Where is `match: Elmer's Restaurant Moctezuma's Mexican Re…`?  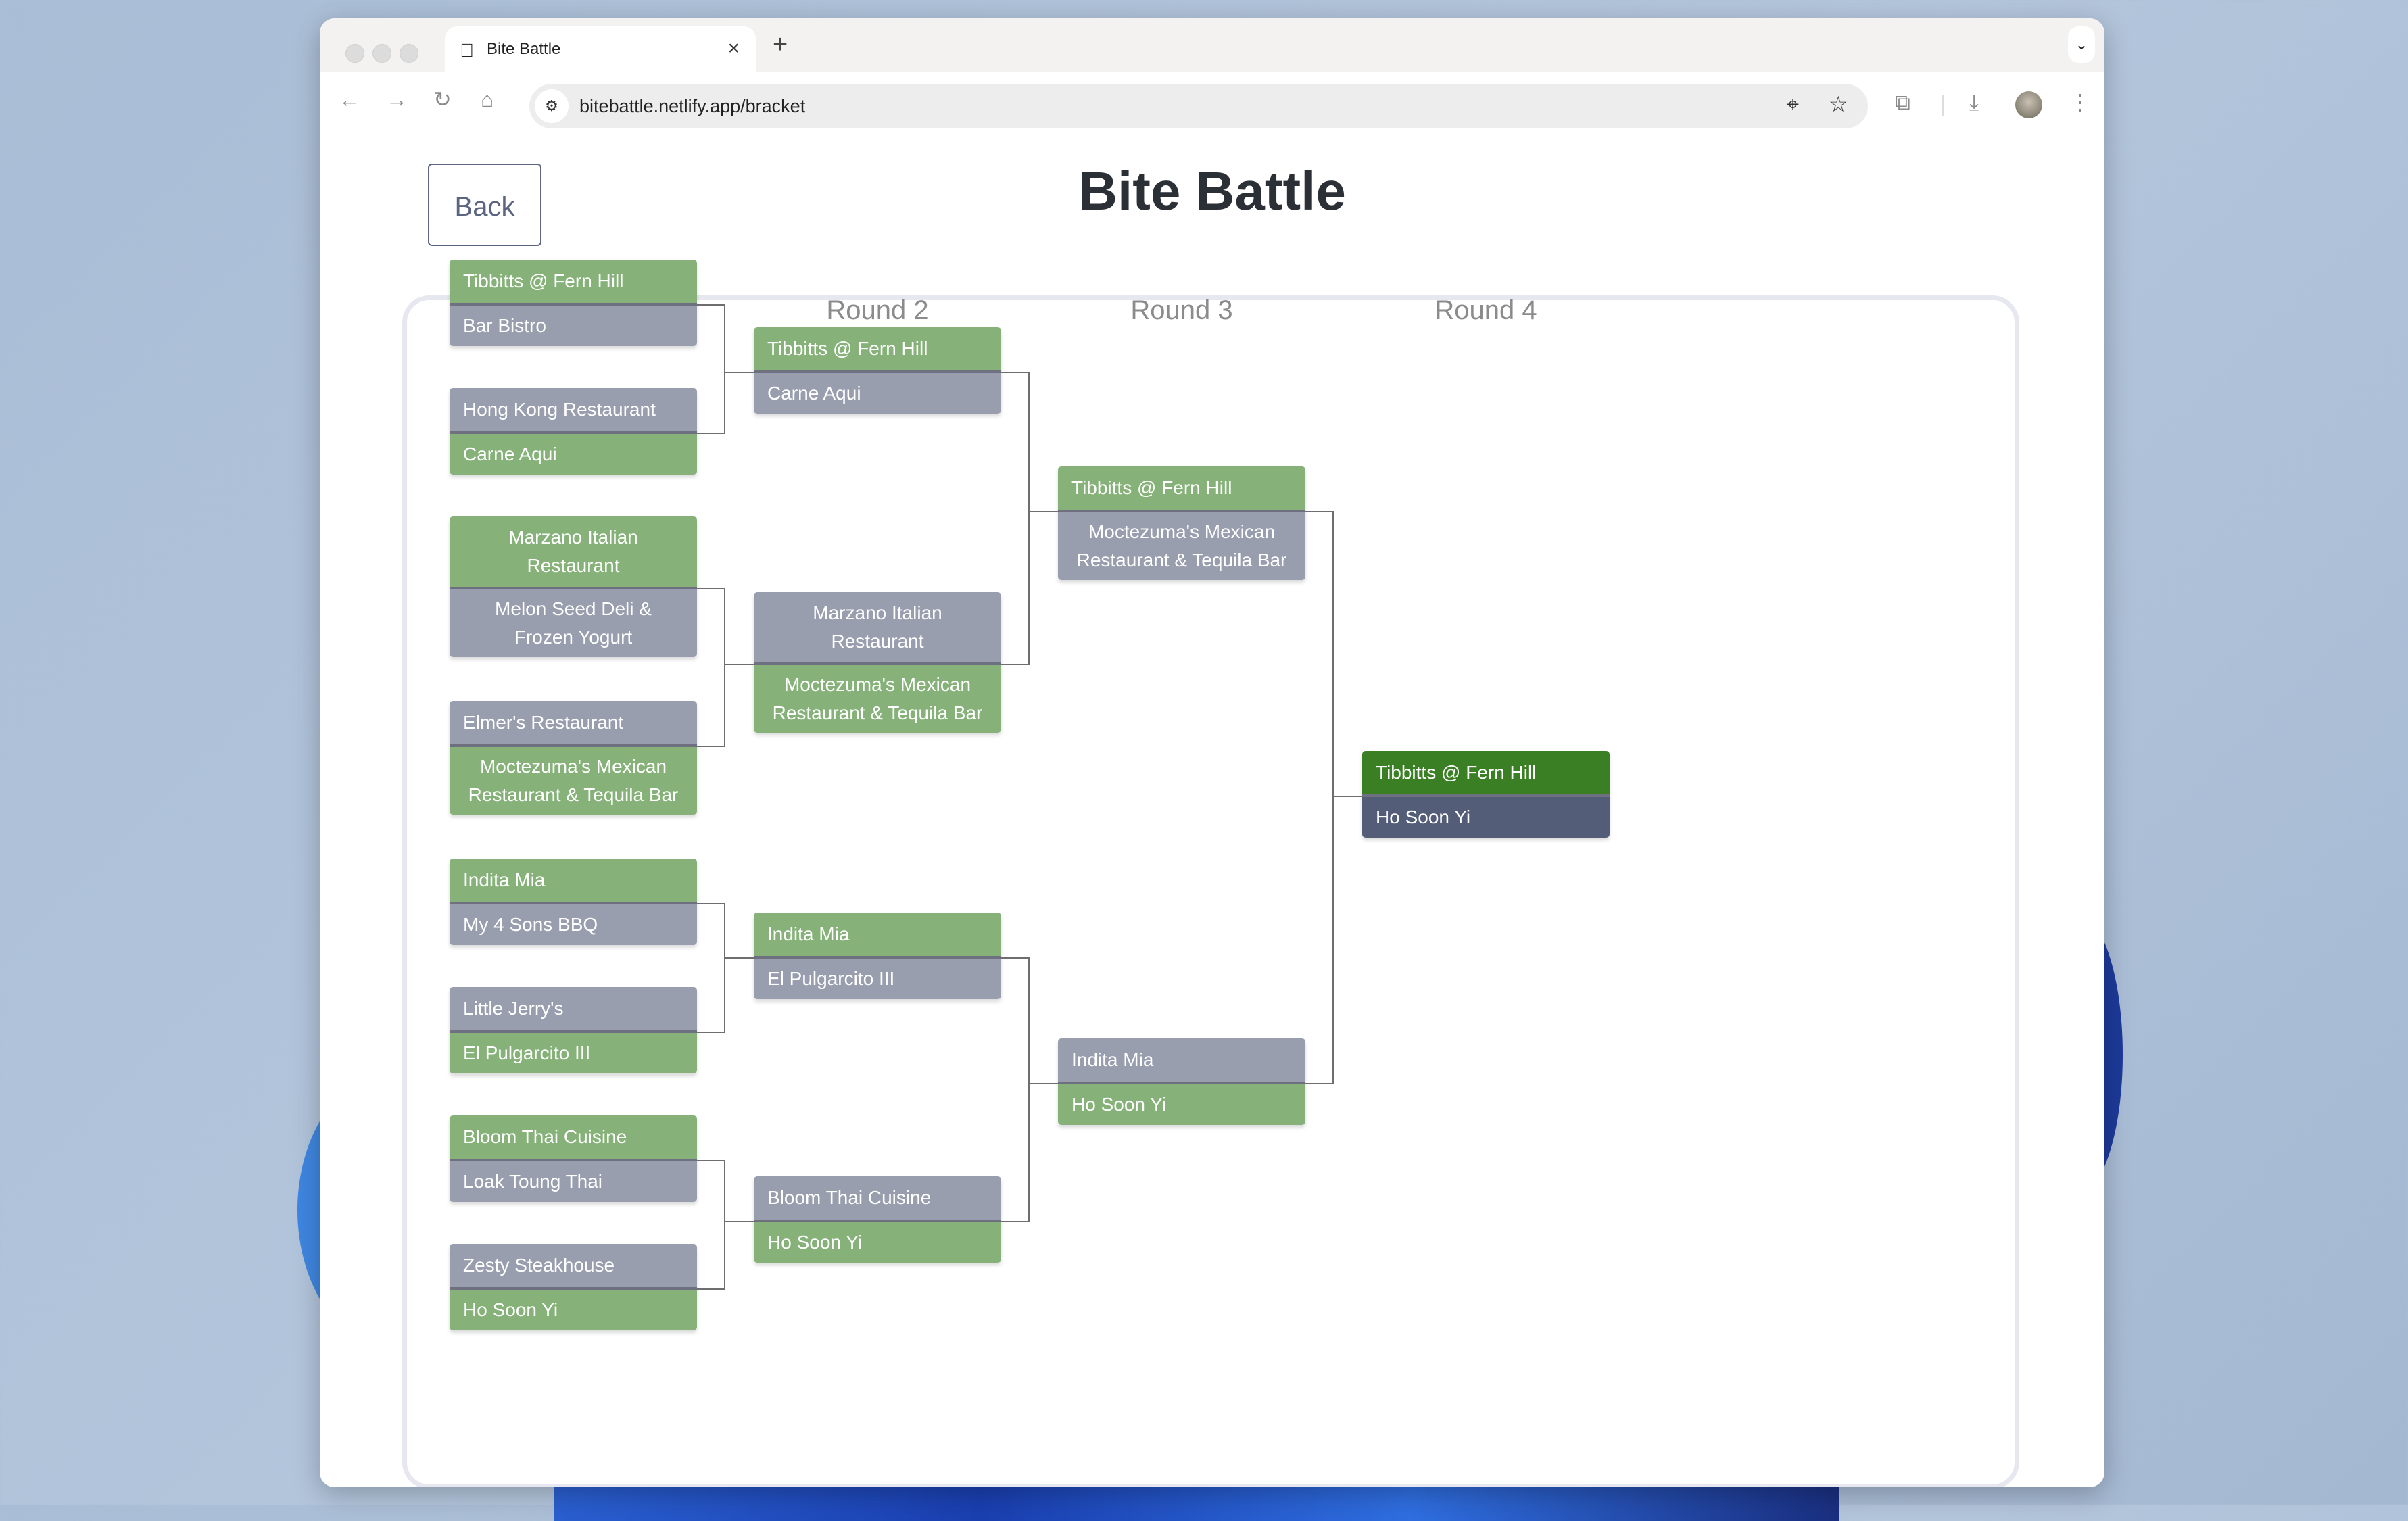 match: Elmer's Restaurant Moctezuma's Mexican Re… is located at coordinates (573, 758).